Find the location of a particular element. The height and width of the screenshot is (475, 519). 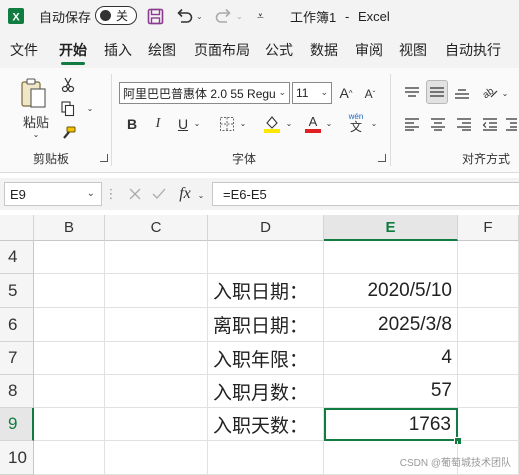

row-header-7: 7 is located at coordinates (17, 358).